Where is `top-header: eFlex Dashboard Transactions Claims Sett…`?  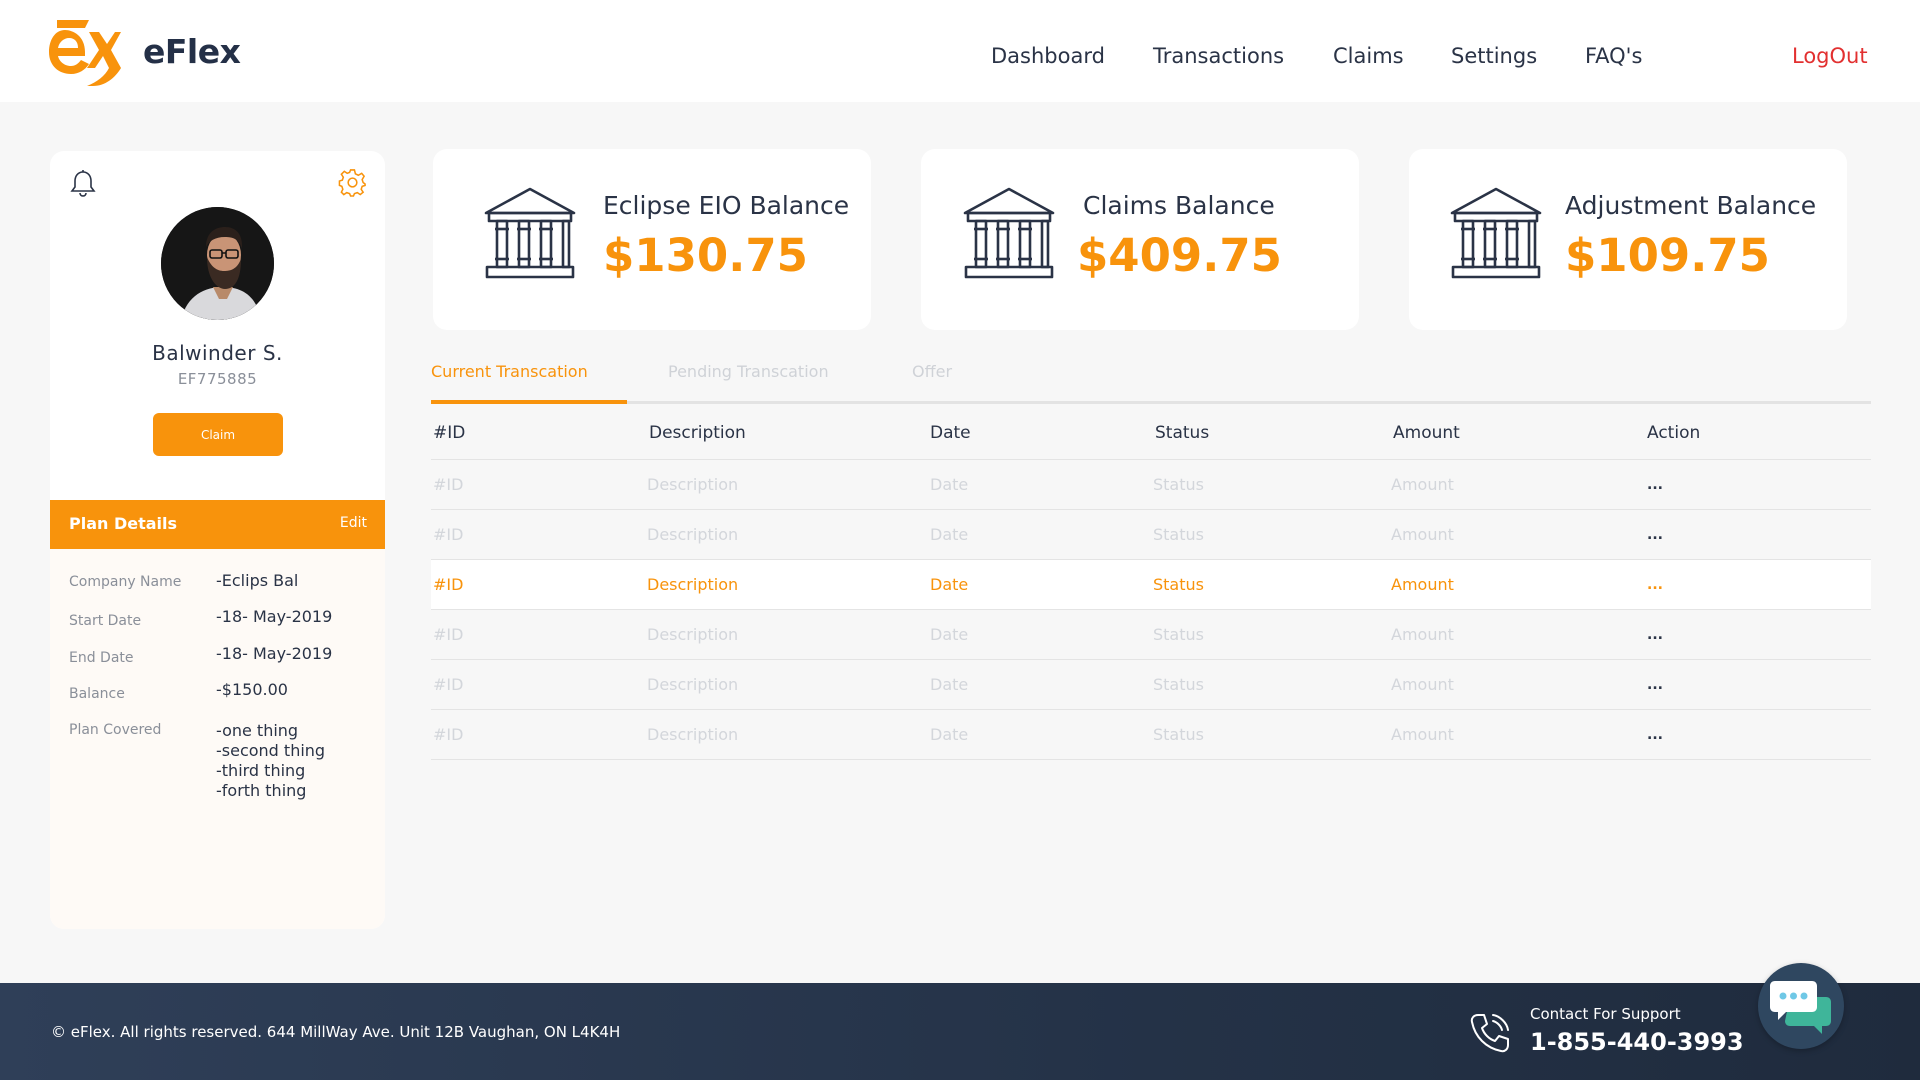
top-header: eFlex Dashboard Transactions Claims Sett… is located at coordinates (960, 51).